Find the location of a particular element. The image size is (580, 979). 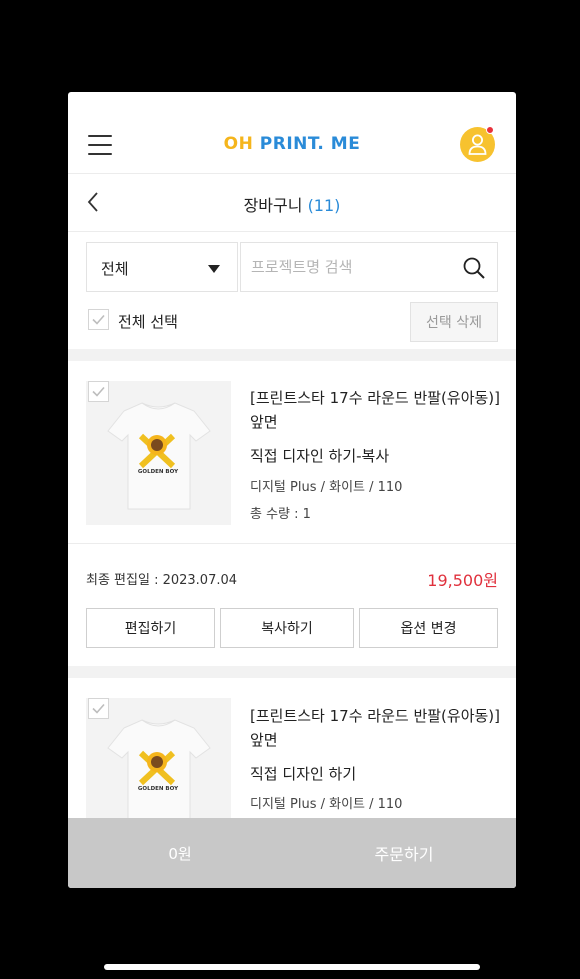

bottom-order-bar: 0원 주문하기 is located at coordinates (292, 853).